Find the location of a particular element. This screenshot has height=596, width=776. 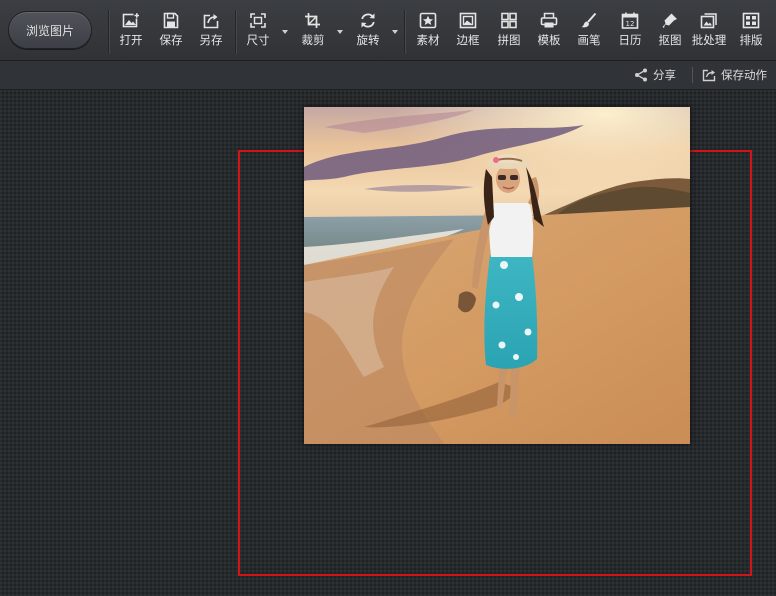

share-button: 分享 is located at coordinates (655, 75).